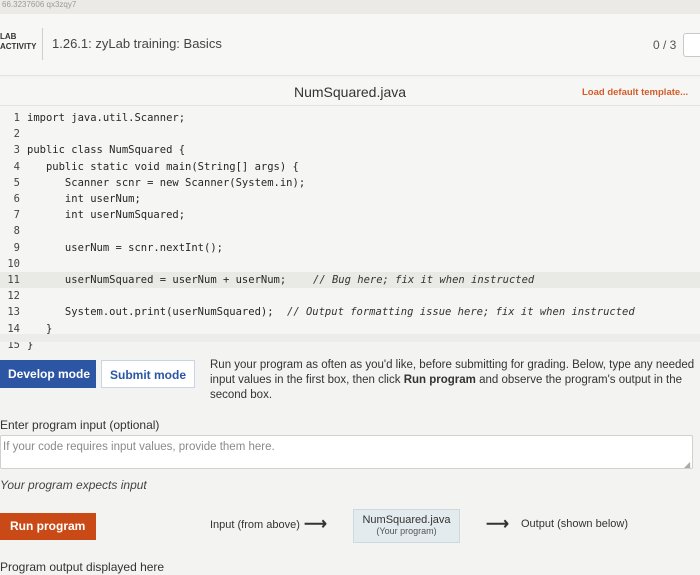 This screenshot has width=700, height=575. Describe the element at coordinates (574, 524) in the screenshot. I see `flow-output-label: Output (shown below)` at that location.